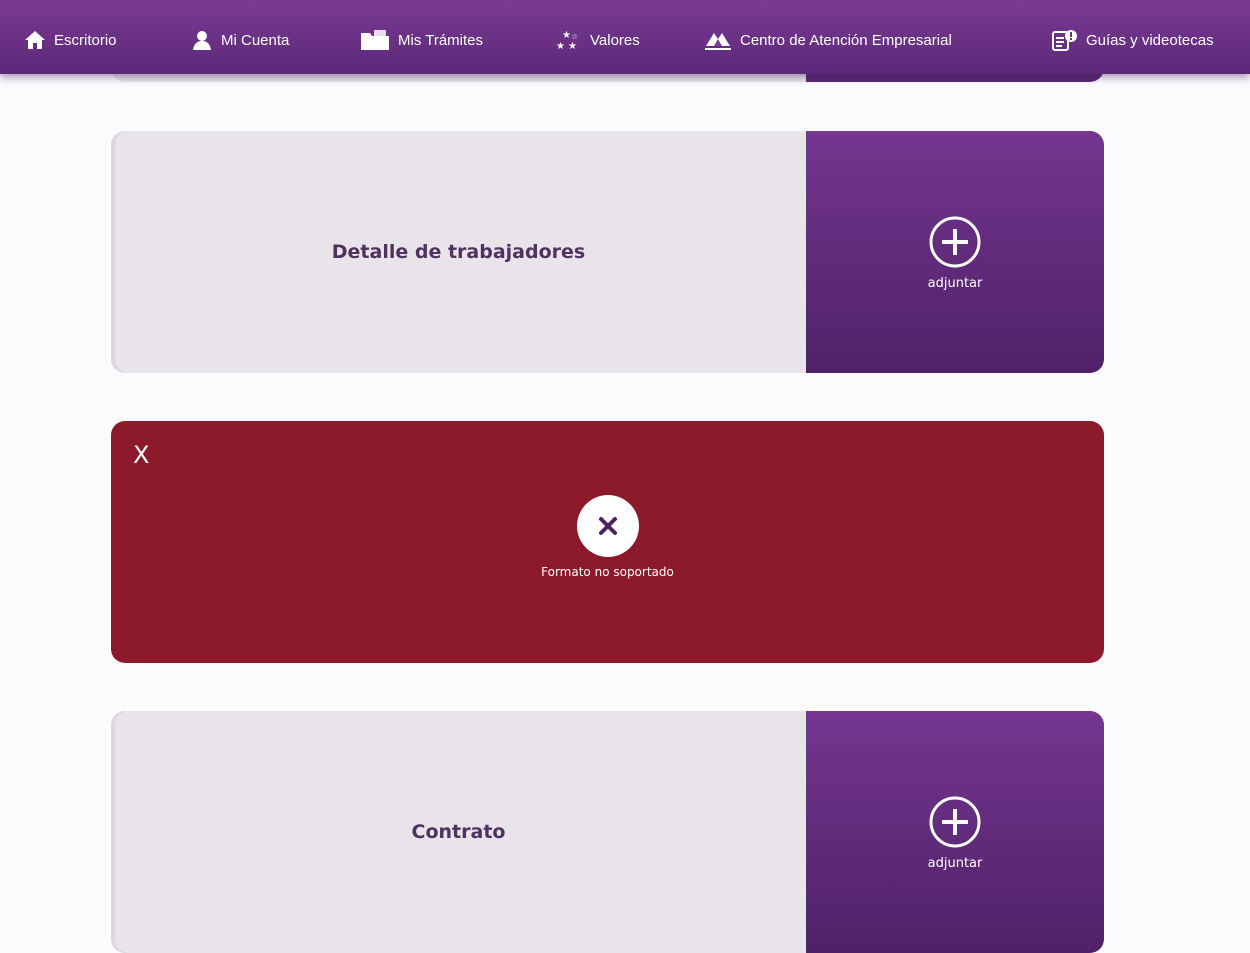 This screenshot has width=1250, height=953. What do you see at coordinates (846, 40) in the screenshot?
I see `nav-item-label: Centro de Atención Empresarial` at bounding box center [846, 40].